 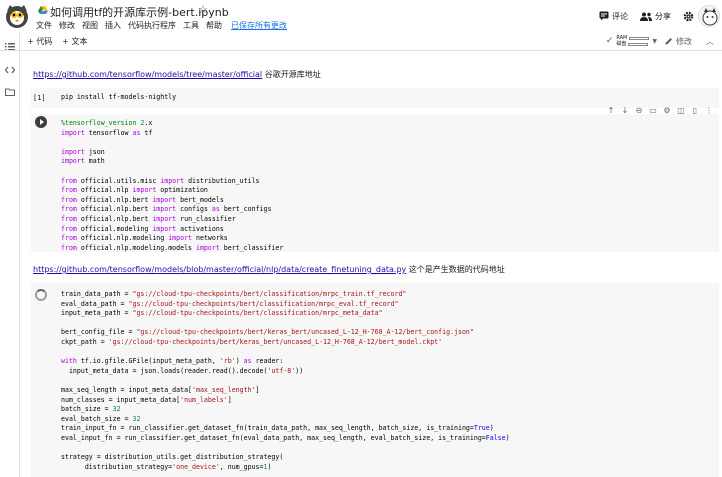 What do you see at coordinates (67, 25) in the screenshot?
I see `menu-edit: 修改` at bounding box center [67, 25].